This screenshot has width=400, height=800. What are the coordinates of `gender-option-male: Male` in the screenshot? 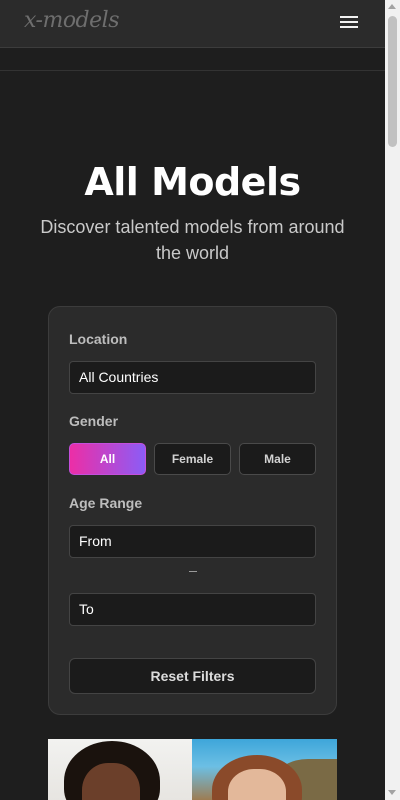 It's located at (277, 459).